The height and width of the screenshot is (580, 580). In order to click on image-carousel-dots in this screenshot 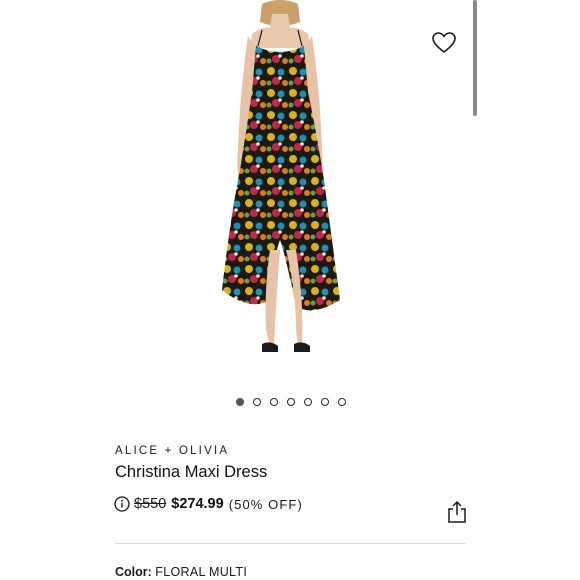, I will do `click(290, 403)`.